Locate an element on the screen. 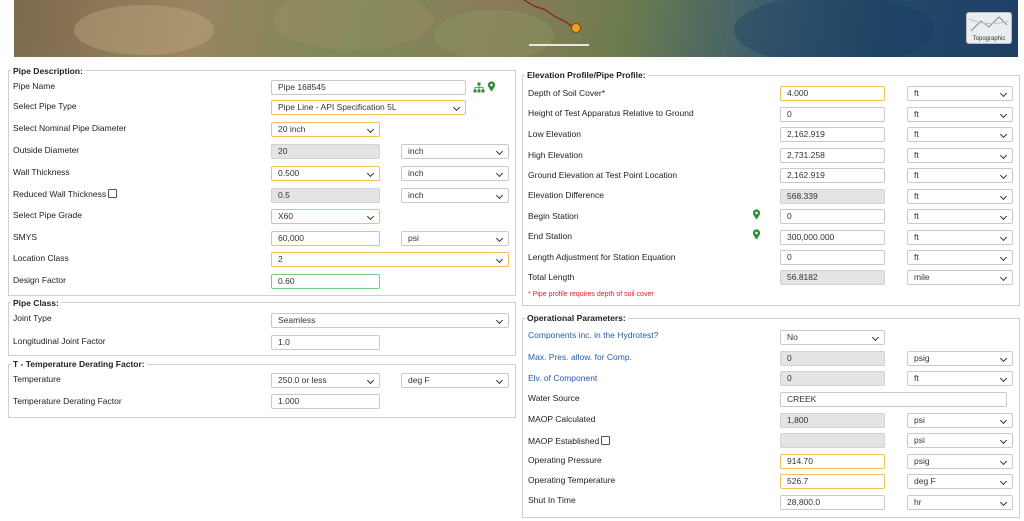 The image size is (1024, 521). derating-factor-input: 1.000 is located at coordinates (325, 401).